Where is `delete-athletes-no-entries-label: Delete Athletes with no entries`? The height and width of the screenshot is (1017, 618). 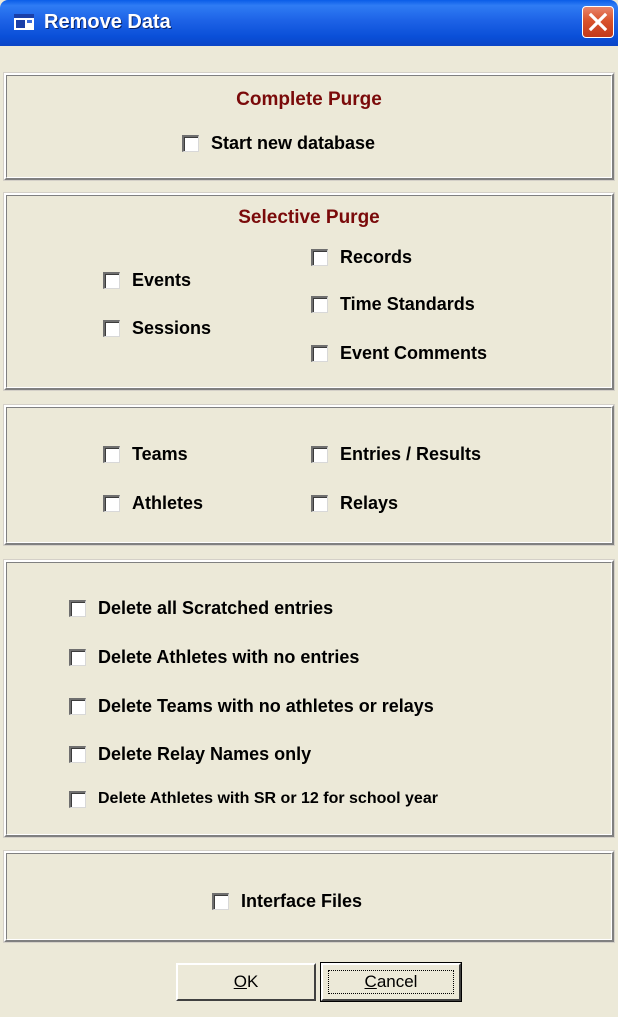
delete-athletes-no-entries-label: Delete Athletes with no entries is located at coordinates (229, 657).